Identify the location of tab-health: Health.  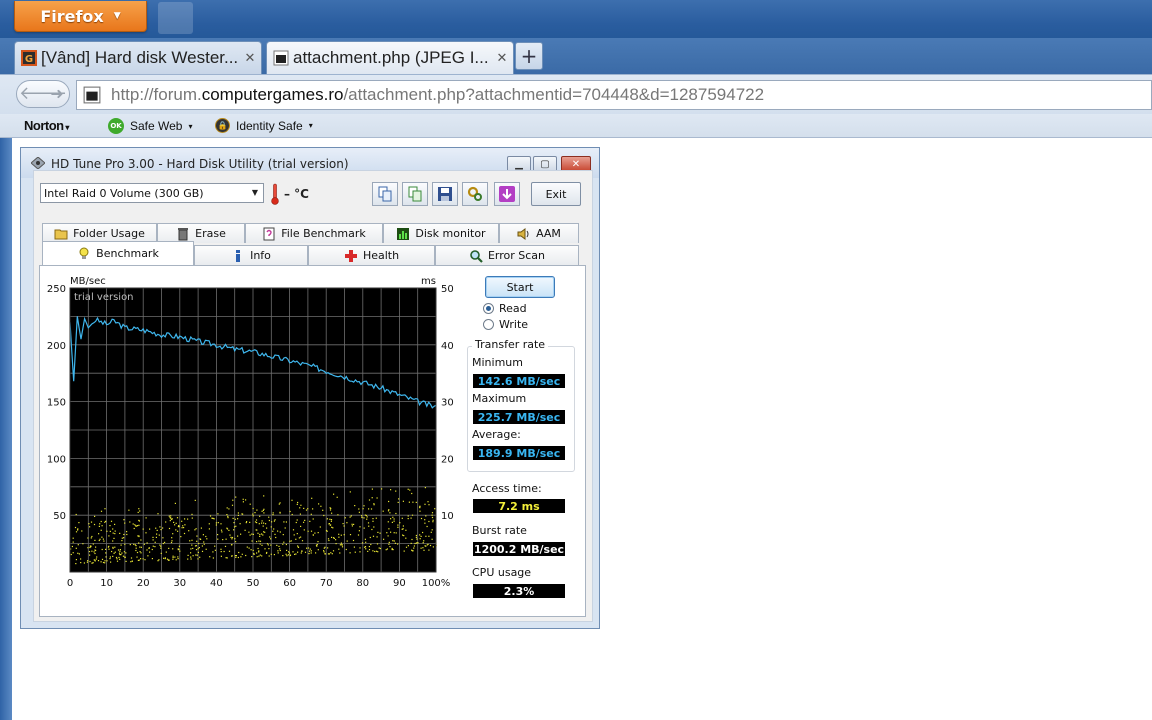
(371, 255).